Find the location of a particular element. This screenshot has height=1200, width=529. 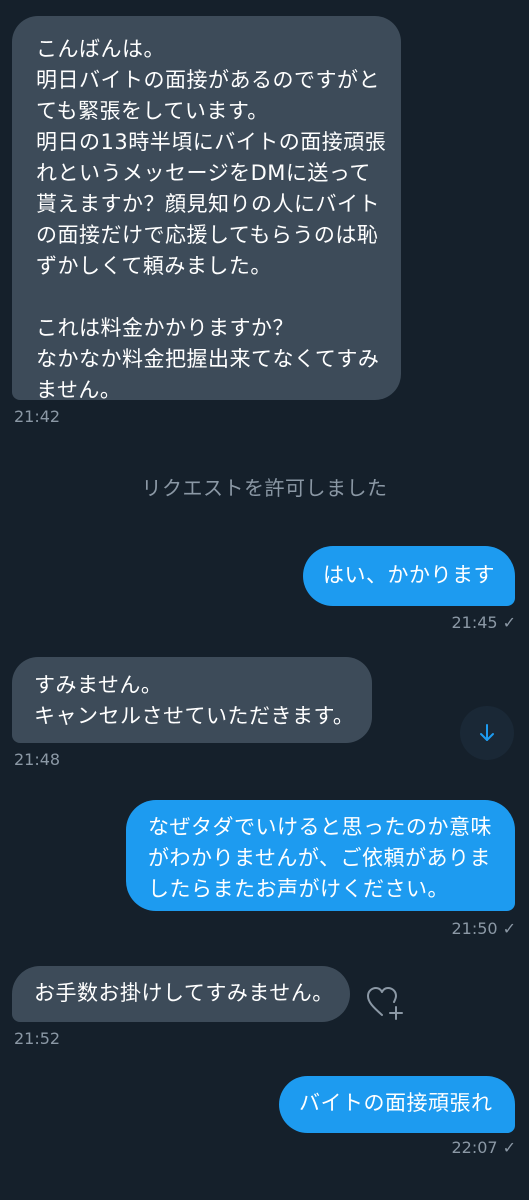

message-timestamp: 21:48 is located at coordinates (37, 759).